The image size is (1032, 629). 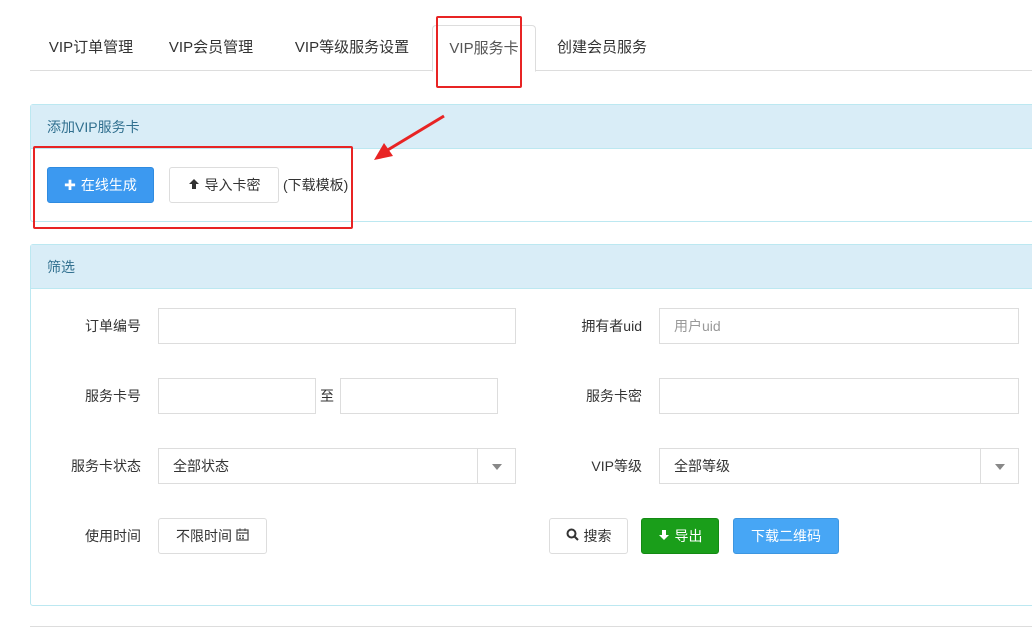 I want to click on use-time-value: 不限时间, so click(x=204, y=536).